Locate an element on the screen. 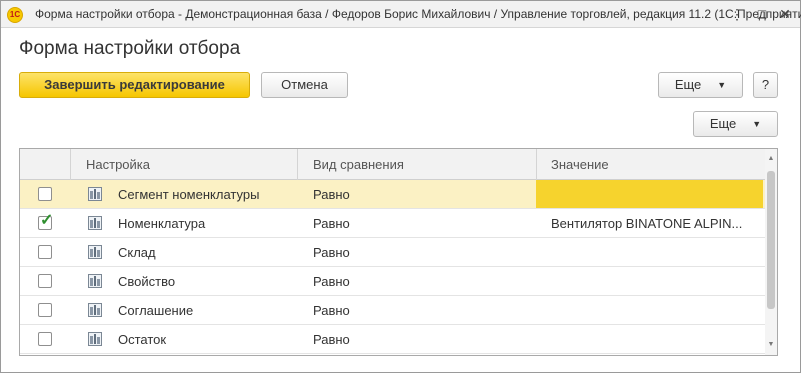  table-row: Свойство Равно is located at coordinates (392, 281).